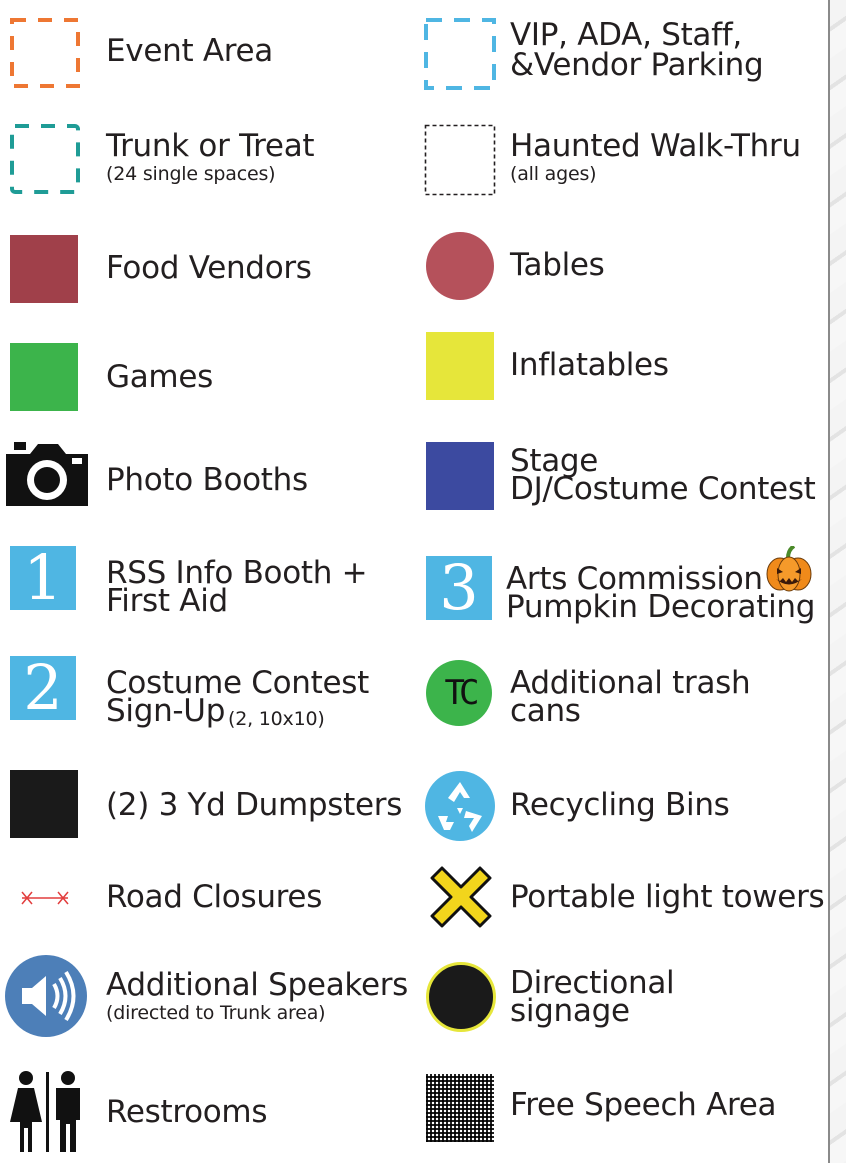 The image size is (846, 1163). I want to click on legend-label-line-2: cans, so click(545, 711).